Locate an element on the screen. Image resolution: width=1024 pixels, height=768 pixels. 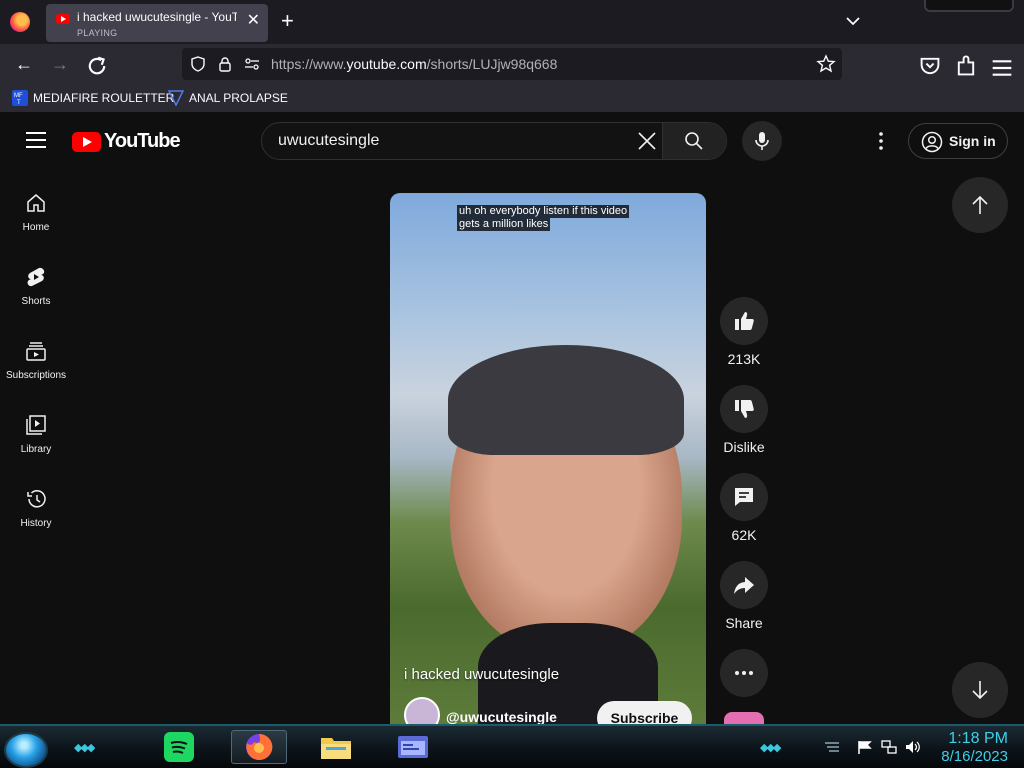
shield-icon is located at coordinates (198, 64).